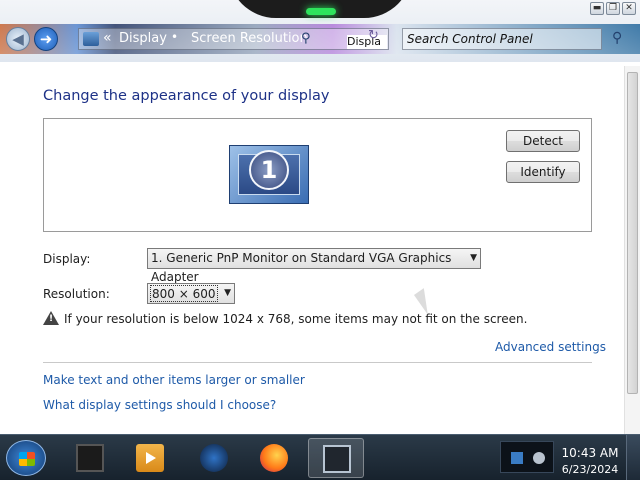 This screenshot has width=640, height=480. What do you see at coordinates (527, 457) in the screenshot?
I see `system-tray` at bounding box center [527, 457].